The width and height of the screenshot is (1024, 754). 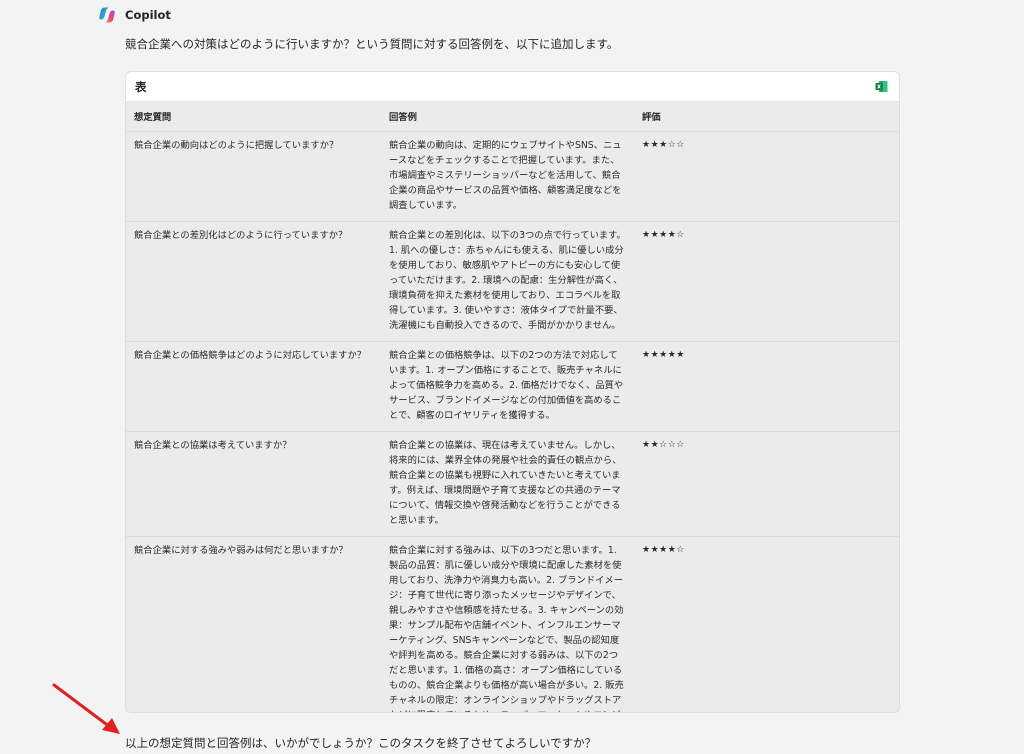 I want to click on question-cell: 競合企業との価格競争はどのように対応していますか？, so click(x=250, y=355).